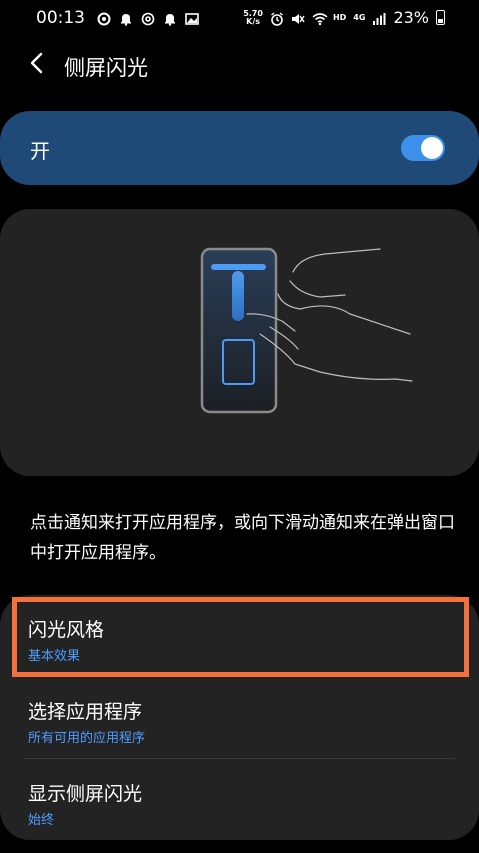  Describe the element at coordinates (60, 18) in the screenshot. I see `status-time: 00:13` at that location.